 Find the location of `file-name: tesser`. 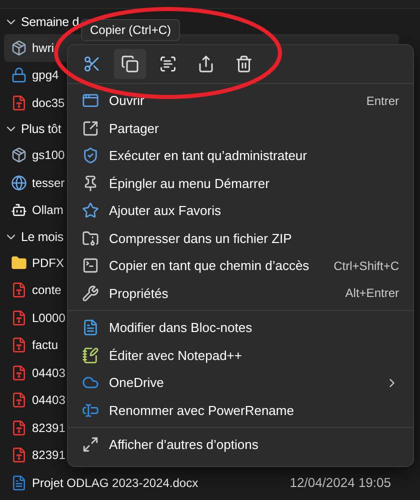

file-name: tesser is located at coordinates (48, 183).